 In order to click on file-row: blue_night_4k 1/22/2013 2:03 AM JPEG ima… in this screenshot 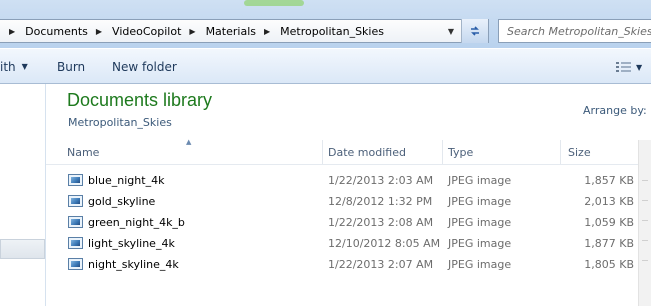, I will do `click(348, 180)`.